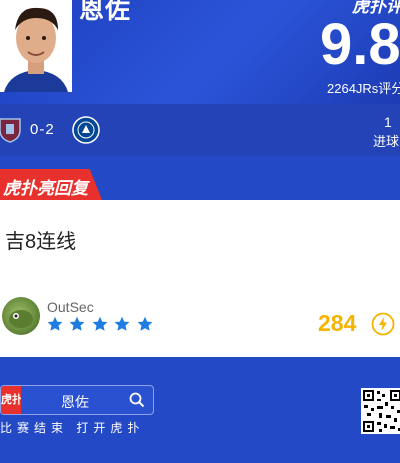  What do you see at coordinates (380, 411) in the screenshot?
I see `qr-code` at bounding box center [380, 411].